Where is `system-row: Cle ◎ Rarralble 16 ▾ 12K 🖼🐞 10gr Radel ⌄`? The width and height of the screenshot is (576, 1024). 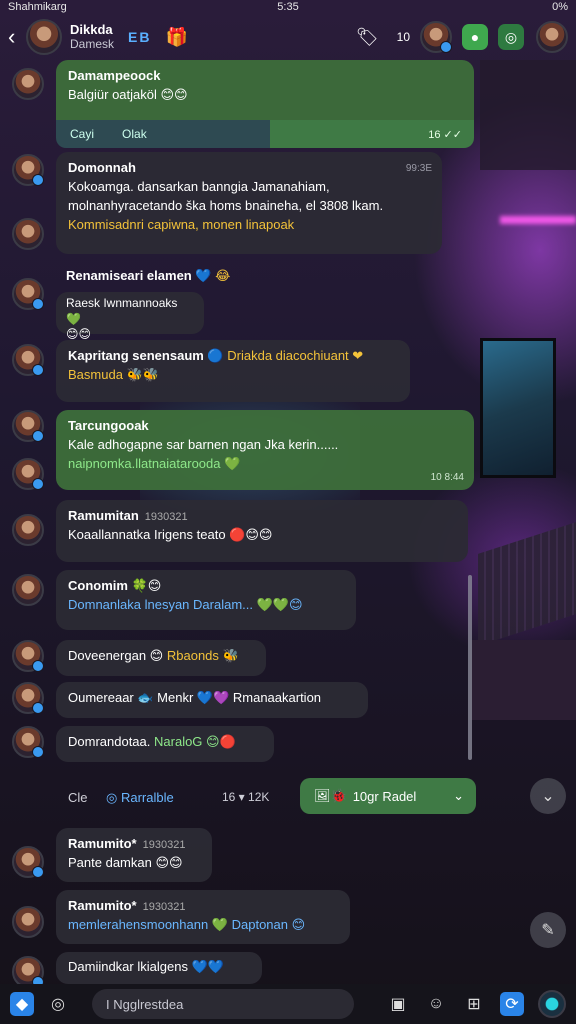 system-row: Cle ◎ Rarralble 16 ▾ 12K 🖼🐞 10gr Radel ⌄ is located at coordinates (240, 798).